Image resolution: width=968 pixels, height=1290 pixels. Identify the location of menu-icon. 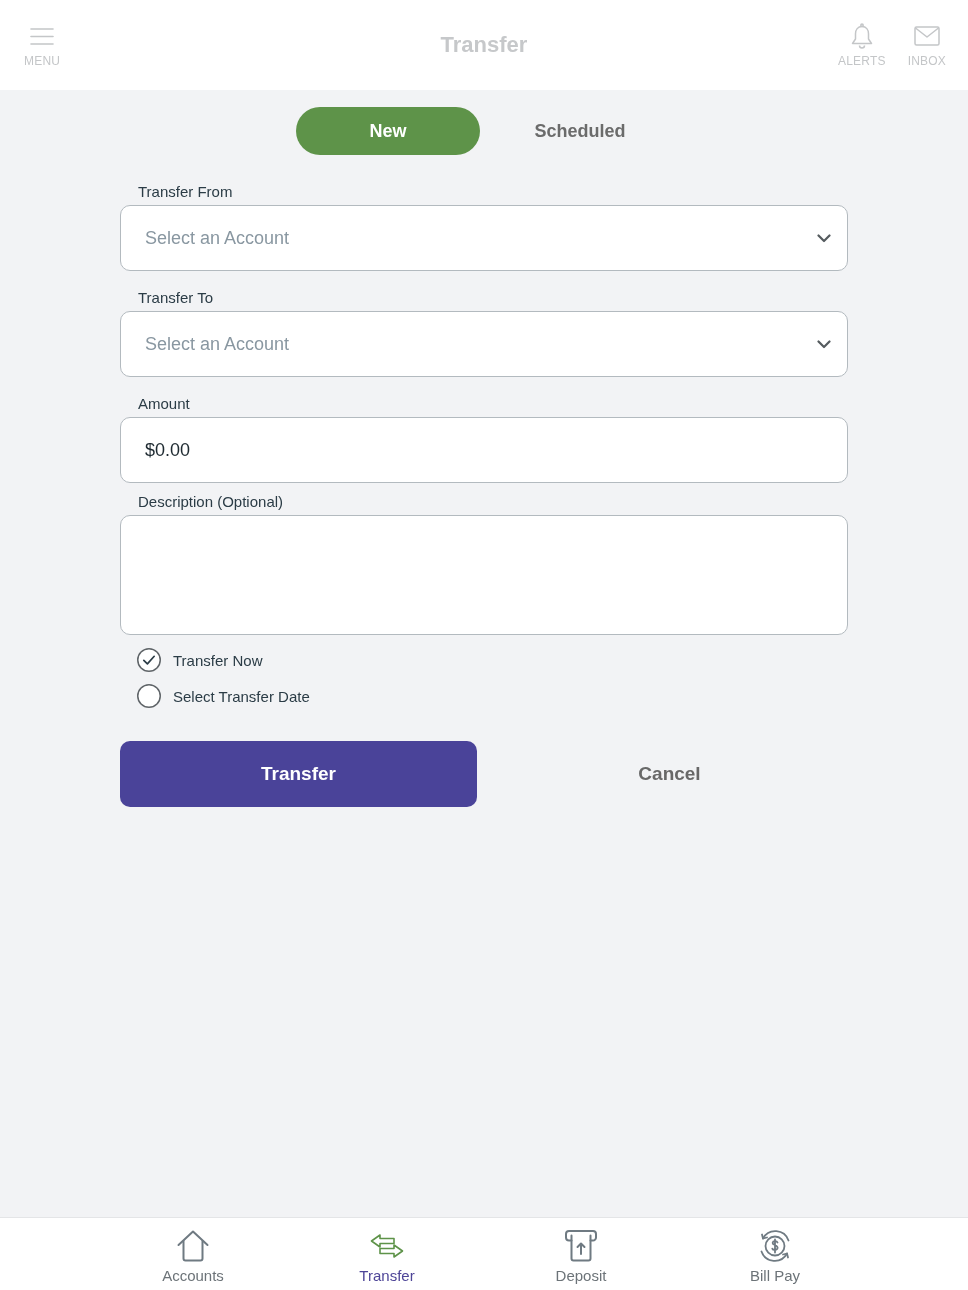
(42, 36).